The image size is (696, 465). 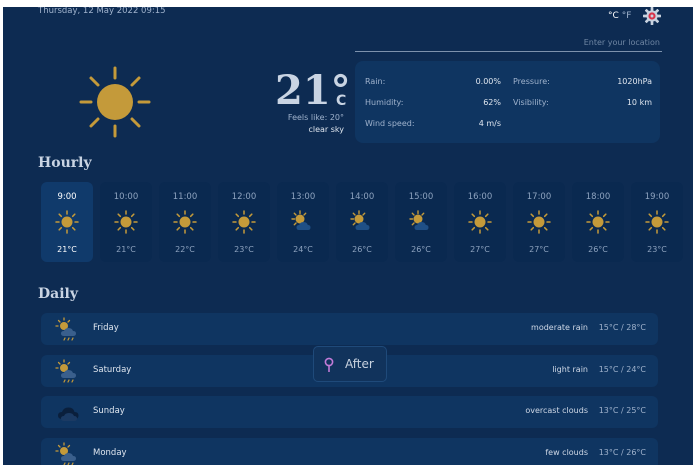 I want to click on hour-card: 13:00 24°C, so click(x=303, y=222).